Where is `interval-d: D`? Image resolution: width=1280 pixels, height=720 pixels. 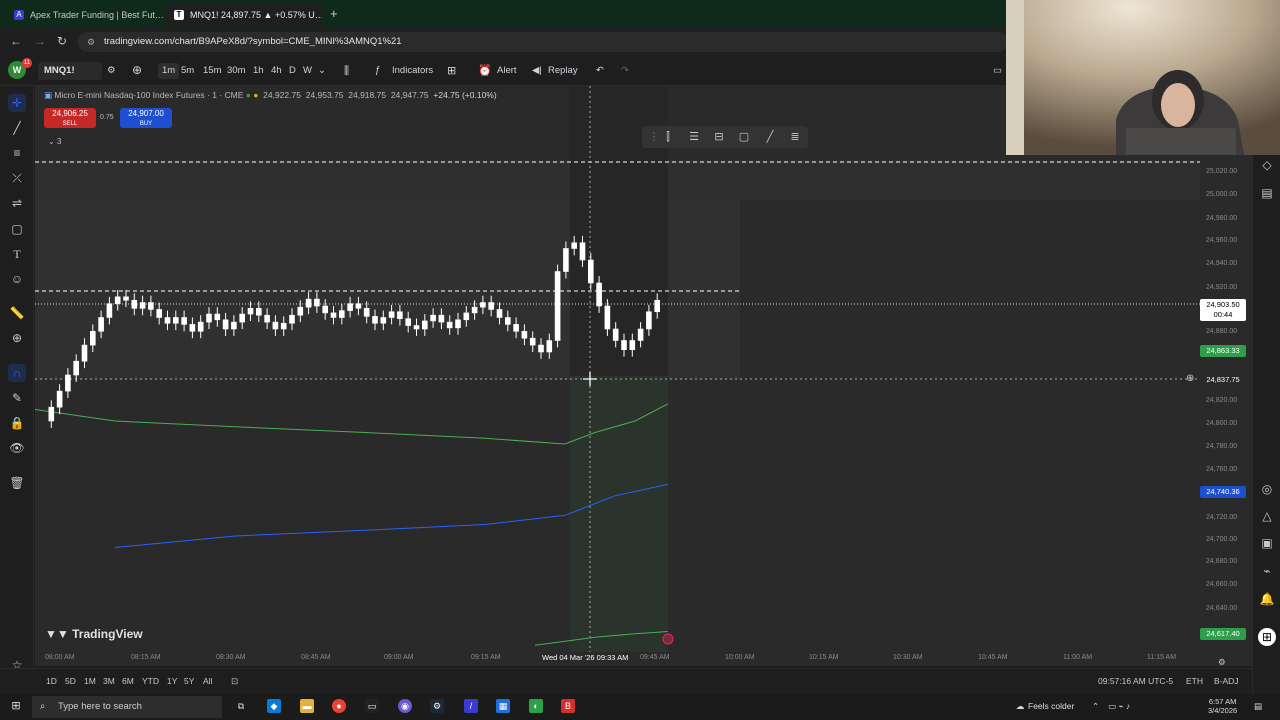 interval-d: D is located at coordinates (292, 71).